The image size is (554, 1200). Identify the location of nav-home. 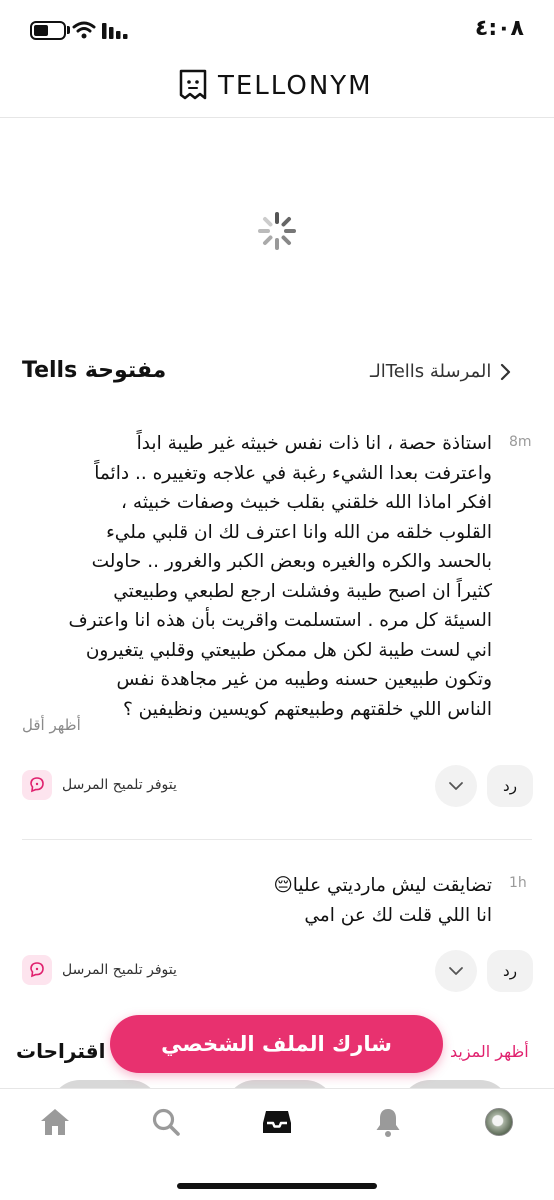
(55, 1122).